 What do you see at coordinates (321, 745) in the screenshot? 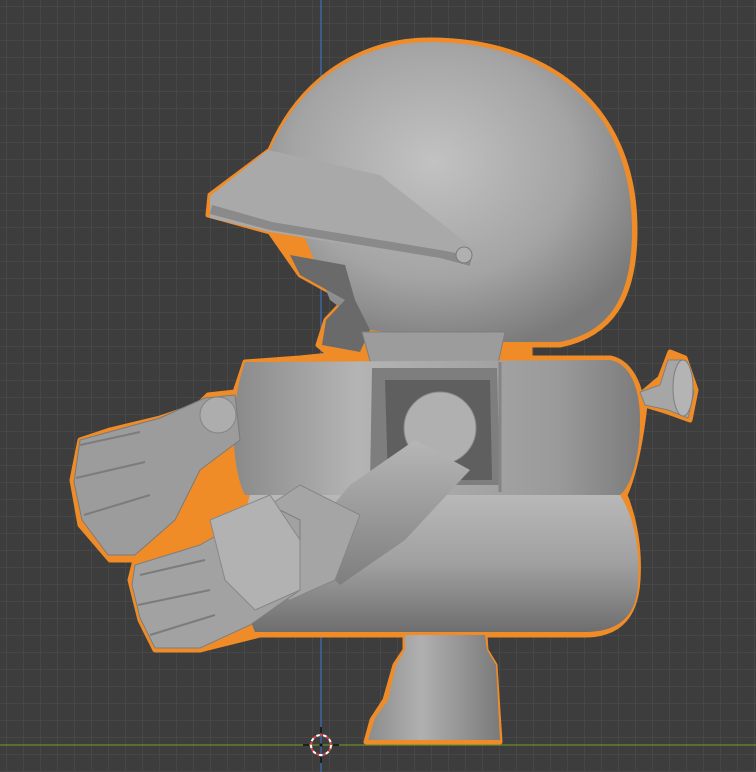
I see `3d-cursor-icon` at bounding box center [321, 745].